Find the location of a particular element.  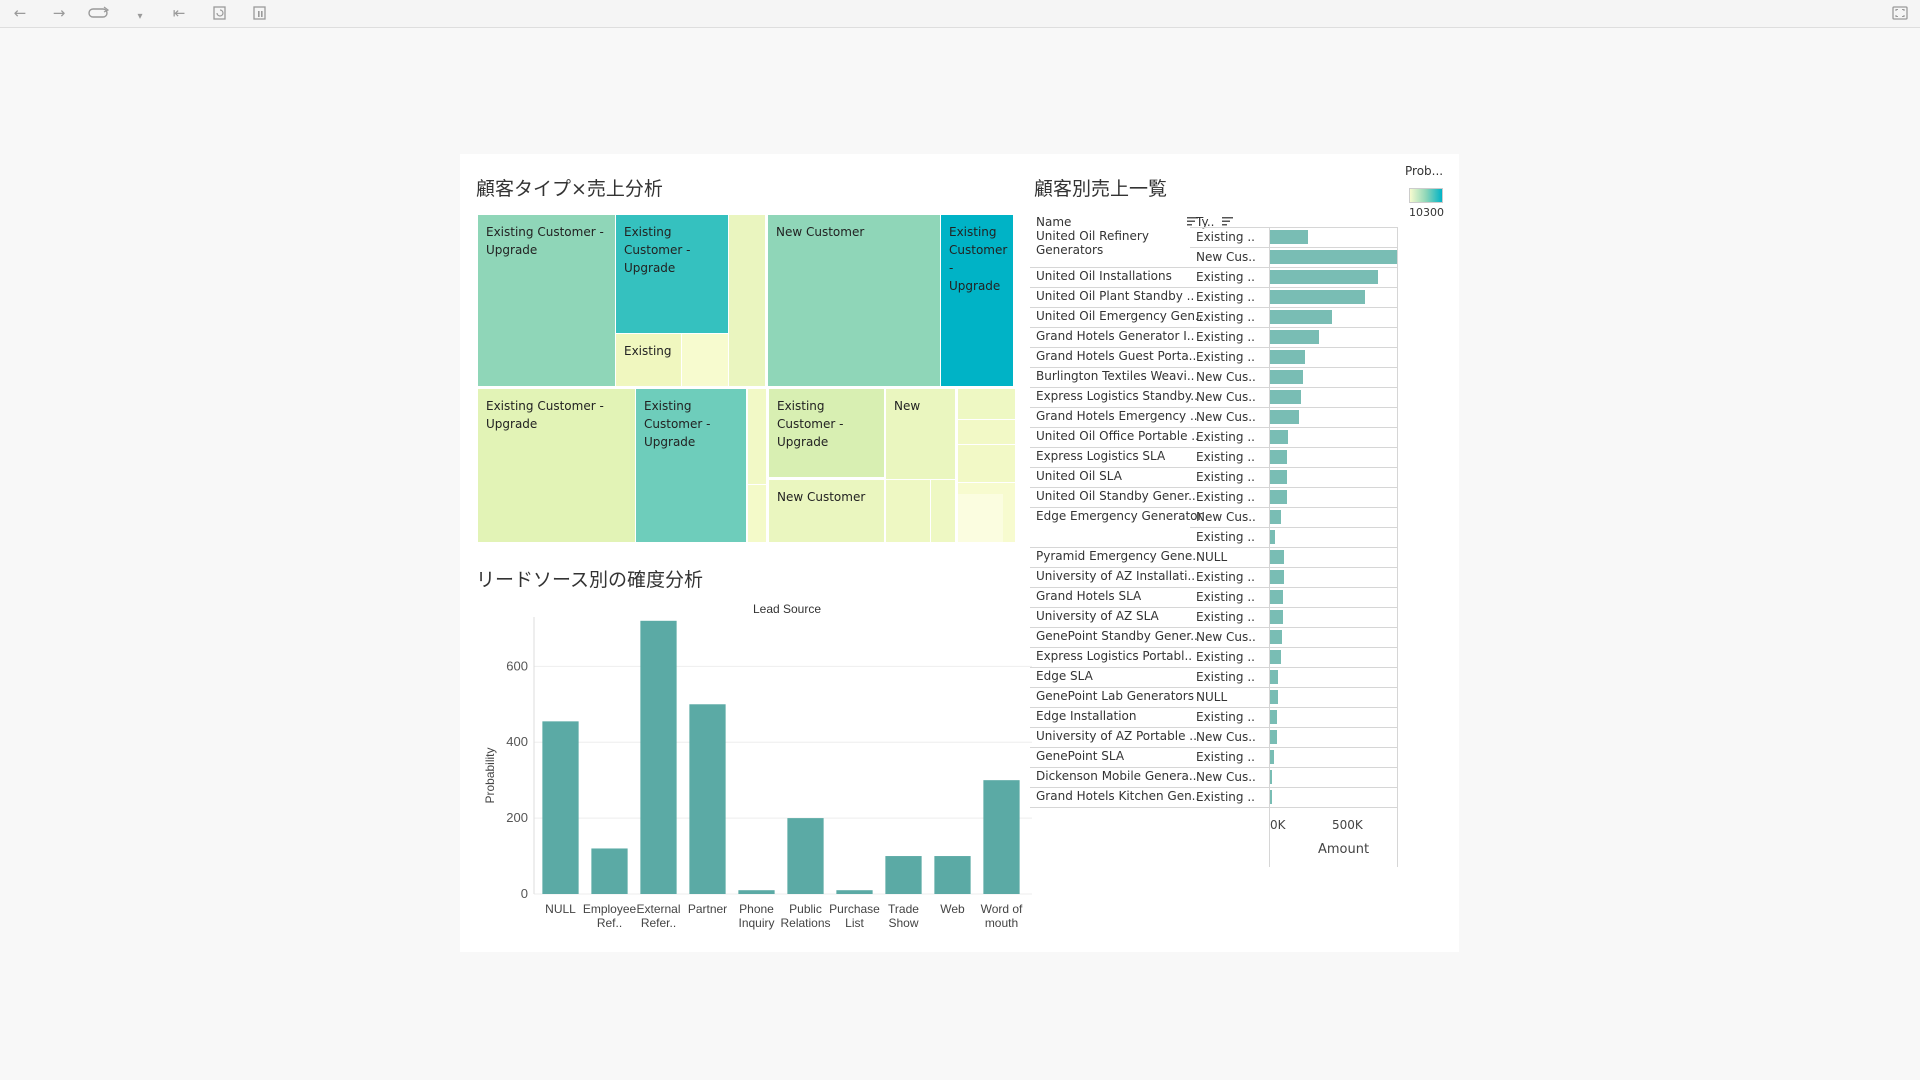

pause-icon is located at coordinates (260, 13).